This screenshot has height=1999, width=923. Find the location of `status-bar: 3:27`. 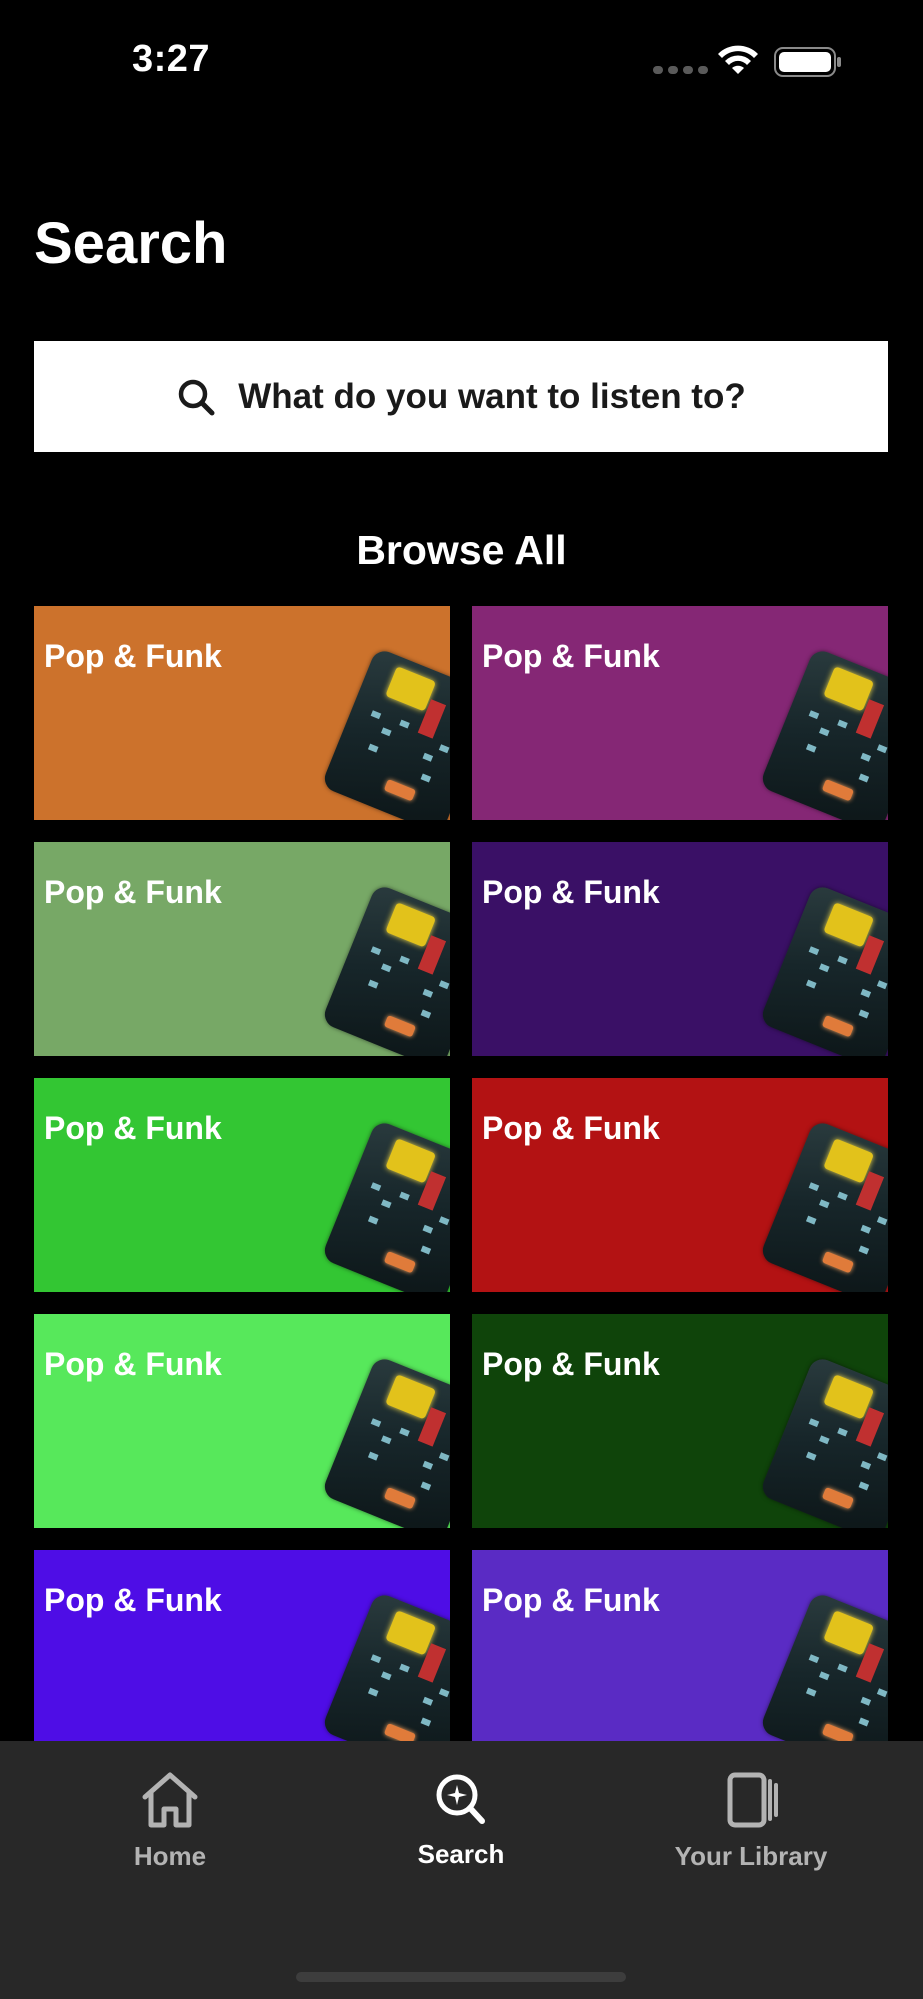

status-bar: 3:27 is located at coordinates (461, 60).